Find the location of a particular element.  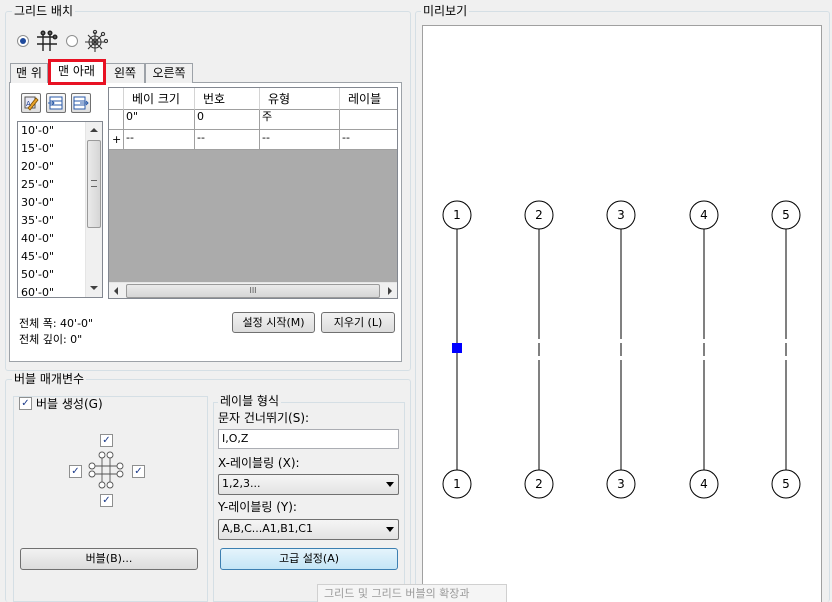

tab-left: 왼쪽 is located at coordinates (125, 73).